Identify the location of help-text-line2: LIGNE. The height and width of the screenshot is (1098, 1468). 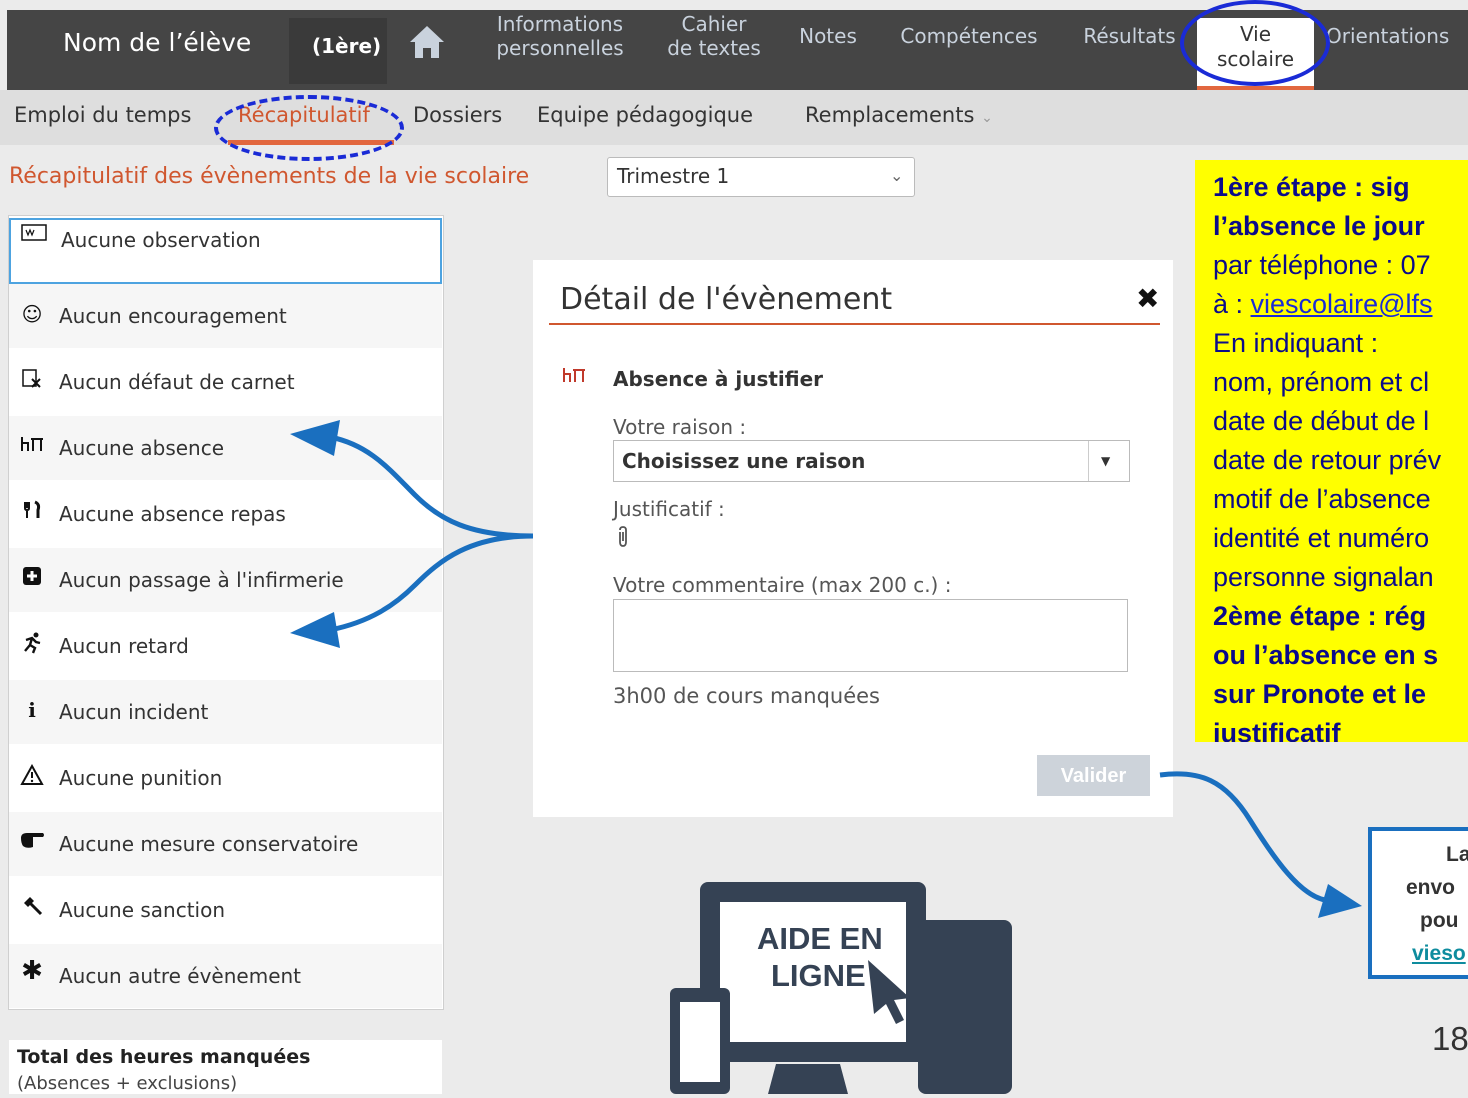
(818, 975).